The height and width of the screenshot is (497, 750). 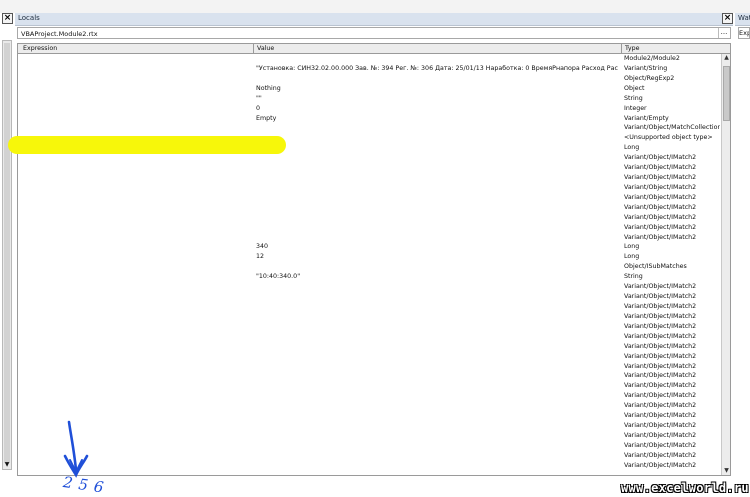 I want to click on locals-row: +Item 22Variant/Object/IMatch2, so click(x=369, y=406).